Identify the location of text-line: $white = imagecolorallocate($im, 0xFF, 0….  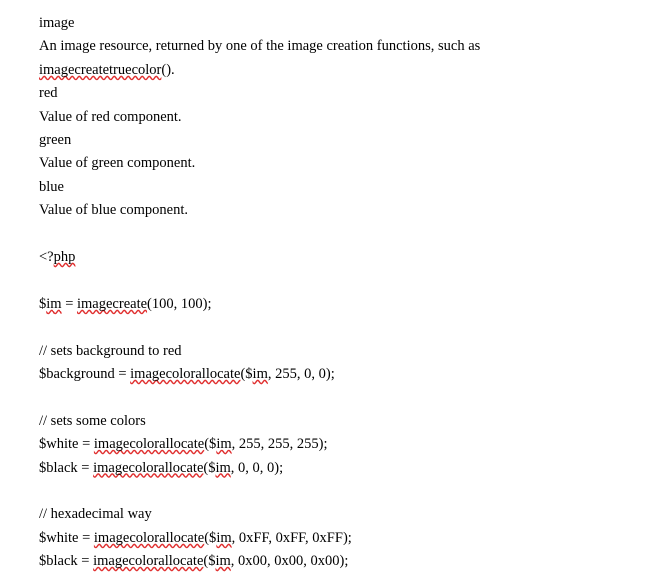
(195, 537).